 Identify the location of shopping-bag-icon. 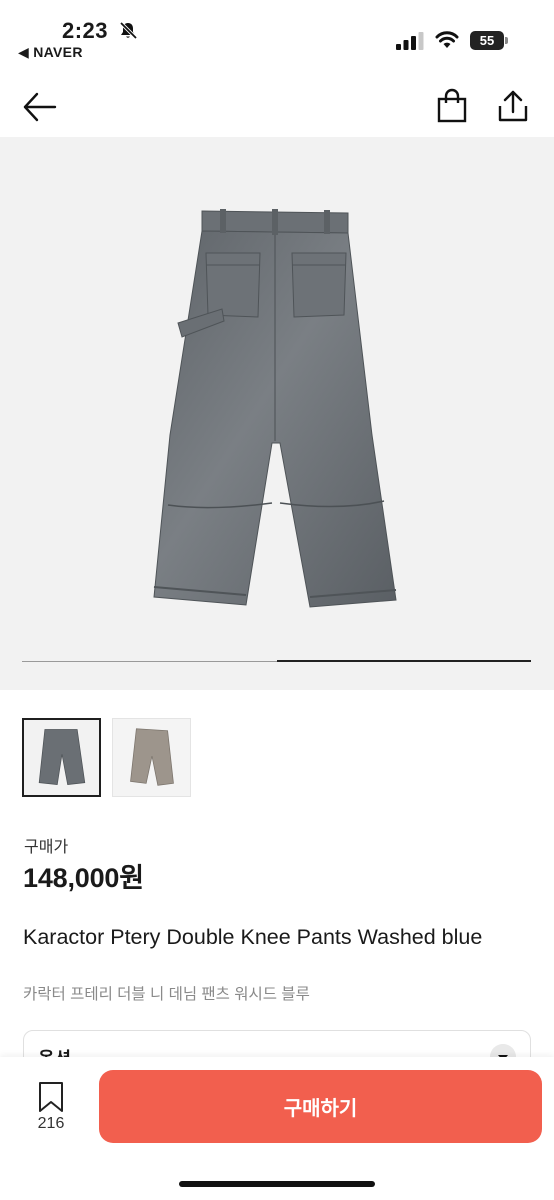
(452, 106).